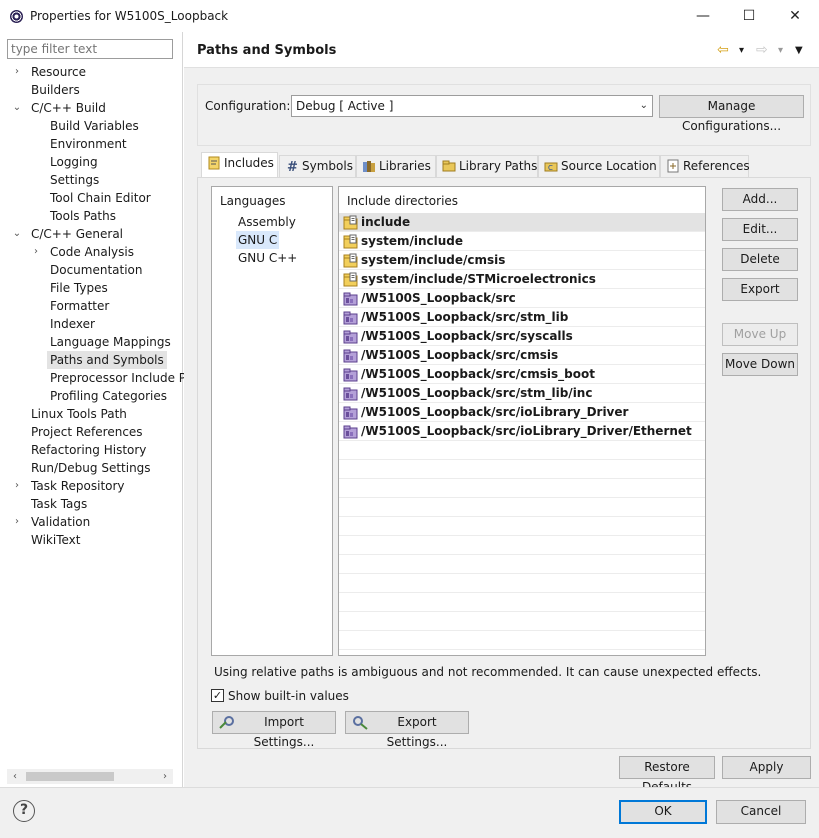  I want to click on tree-item: Code Analysis, so click(92, 252).